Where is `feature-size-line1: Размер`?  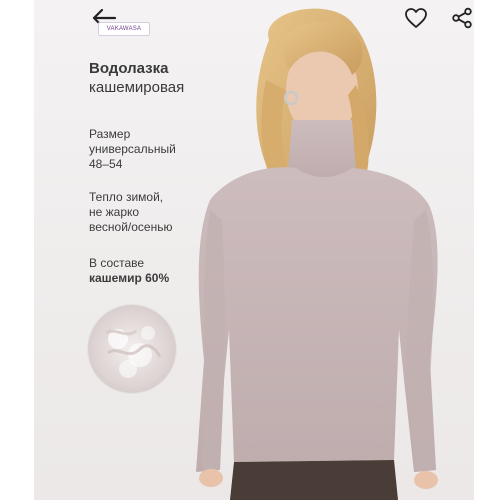
feature-size-line1: Размер is located at coordinates (110, 134).